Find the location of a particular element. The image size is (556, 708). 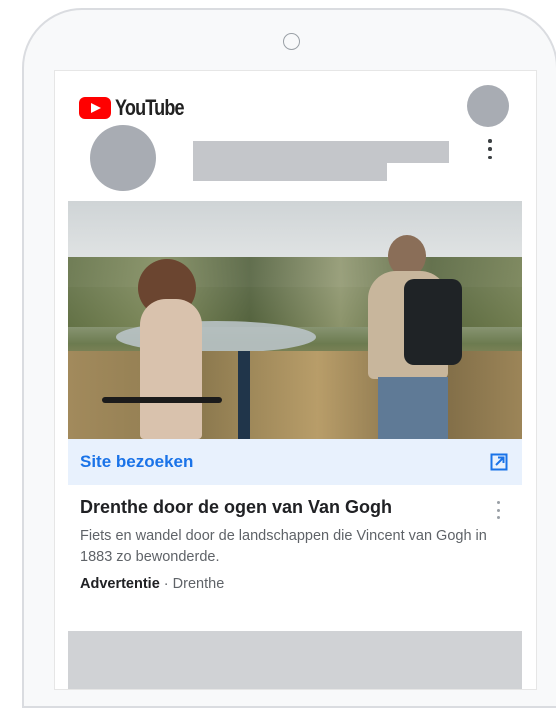

more-options-icon is located at coordinates (490, 149).